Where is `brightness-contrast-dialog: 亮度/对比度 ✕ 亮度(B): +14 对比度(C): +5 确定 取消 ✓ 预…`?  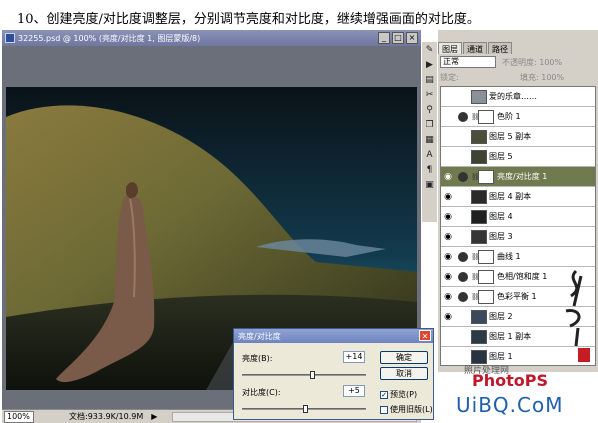 brightness-contrast-dialog: 亮度/对比度 ✕ 亮度(B): +14 对比度(C): +5 确定 取消 ✓ 预… is located at coordinates (333, 374).